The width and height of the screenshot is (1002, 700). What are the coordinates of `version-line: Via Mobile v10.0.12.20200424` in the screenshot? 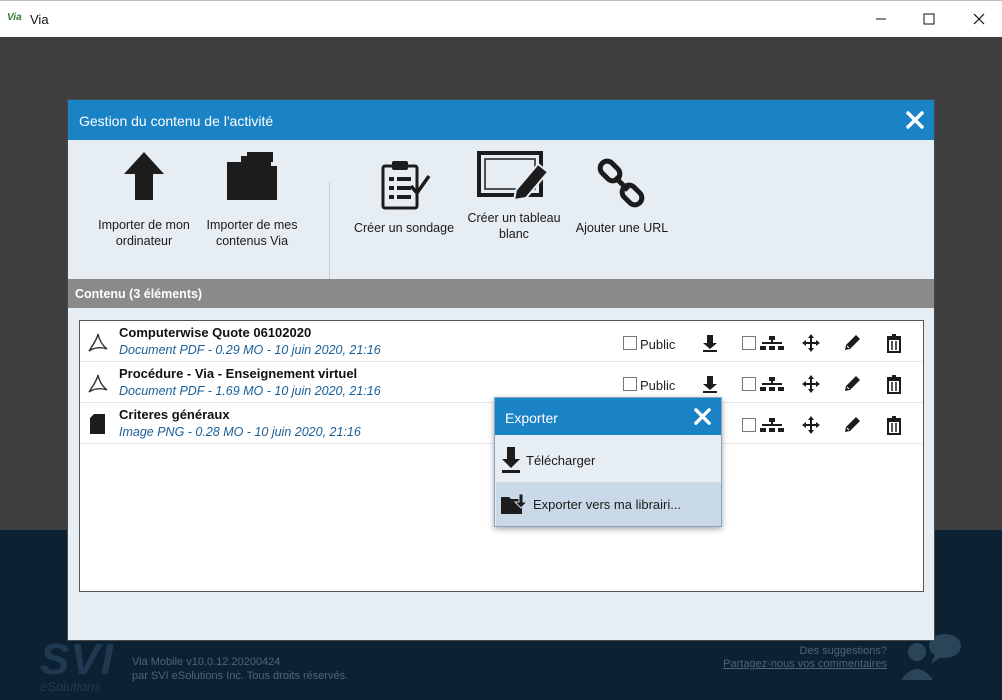 It's located at (206, 662).